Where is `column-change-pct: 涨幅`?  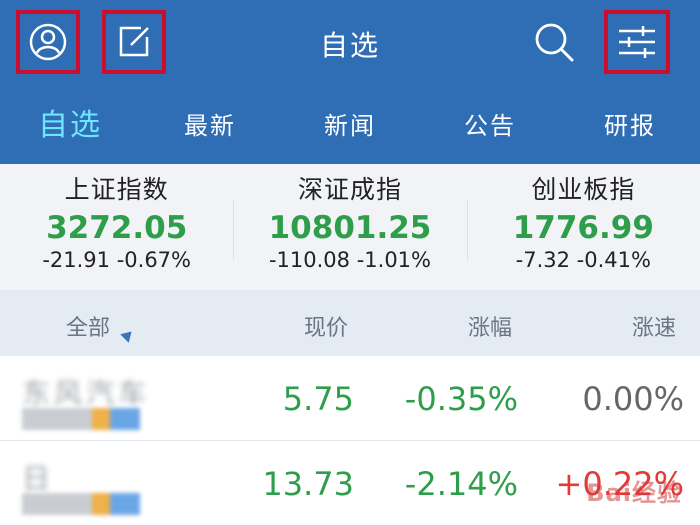 column-change-pct: 涨幅 is located at coordinates (490, 326).